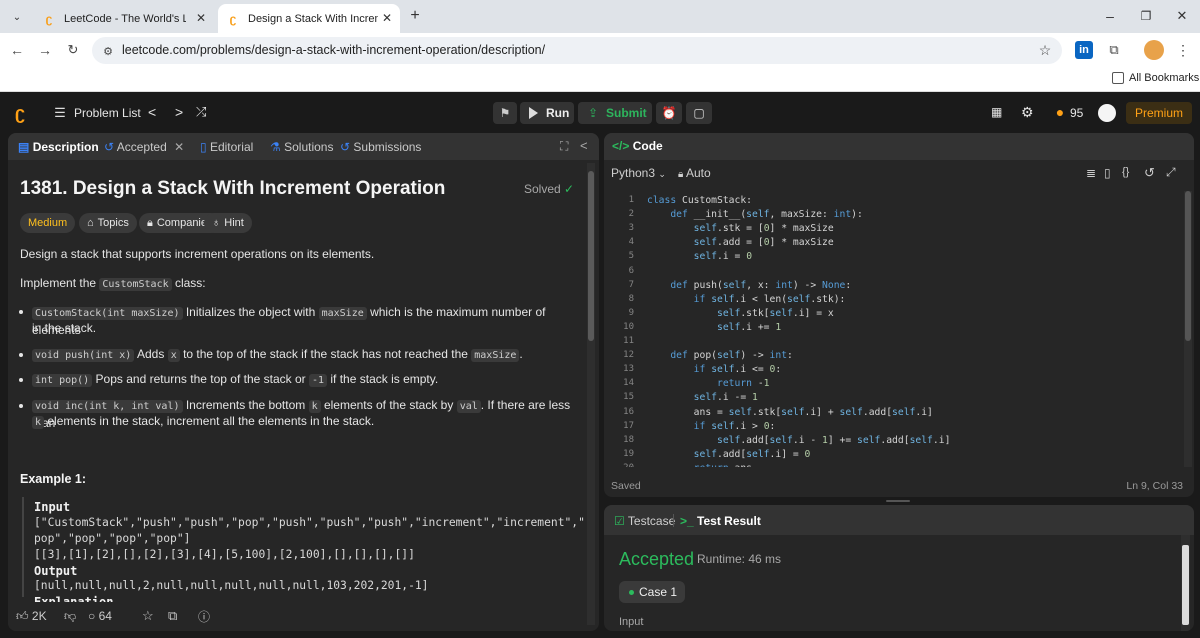  I want to click on leetcode-logo: ʗ, so click(20, 113).